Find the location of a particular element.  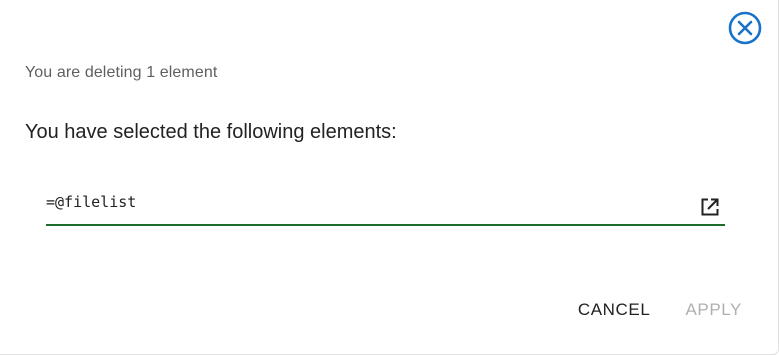

dialog-actions: CANCEL APPLY is located at coordinates (660, 310).